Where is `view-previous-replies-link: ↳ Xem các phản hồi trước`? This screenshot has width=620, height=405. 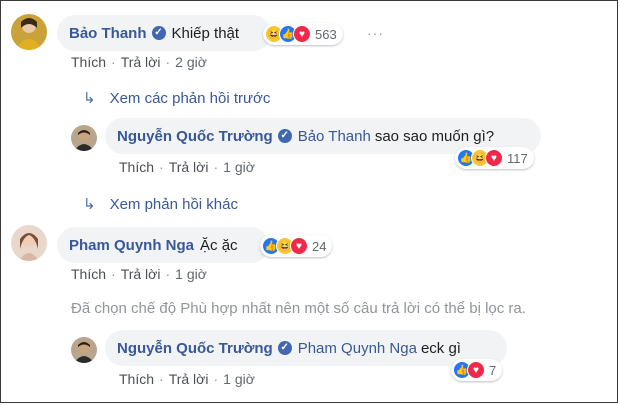 view-previous-replies-link: ↳ Xem các phản hồi trước is located at coordinates (176, 98).